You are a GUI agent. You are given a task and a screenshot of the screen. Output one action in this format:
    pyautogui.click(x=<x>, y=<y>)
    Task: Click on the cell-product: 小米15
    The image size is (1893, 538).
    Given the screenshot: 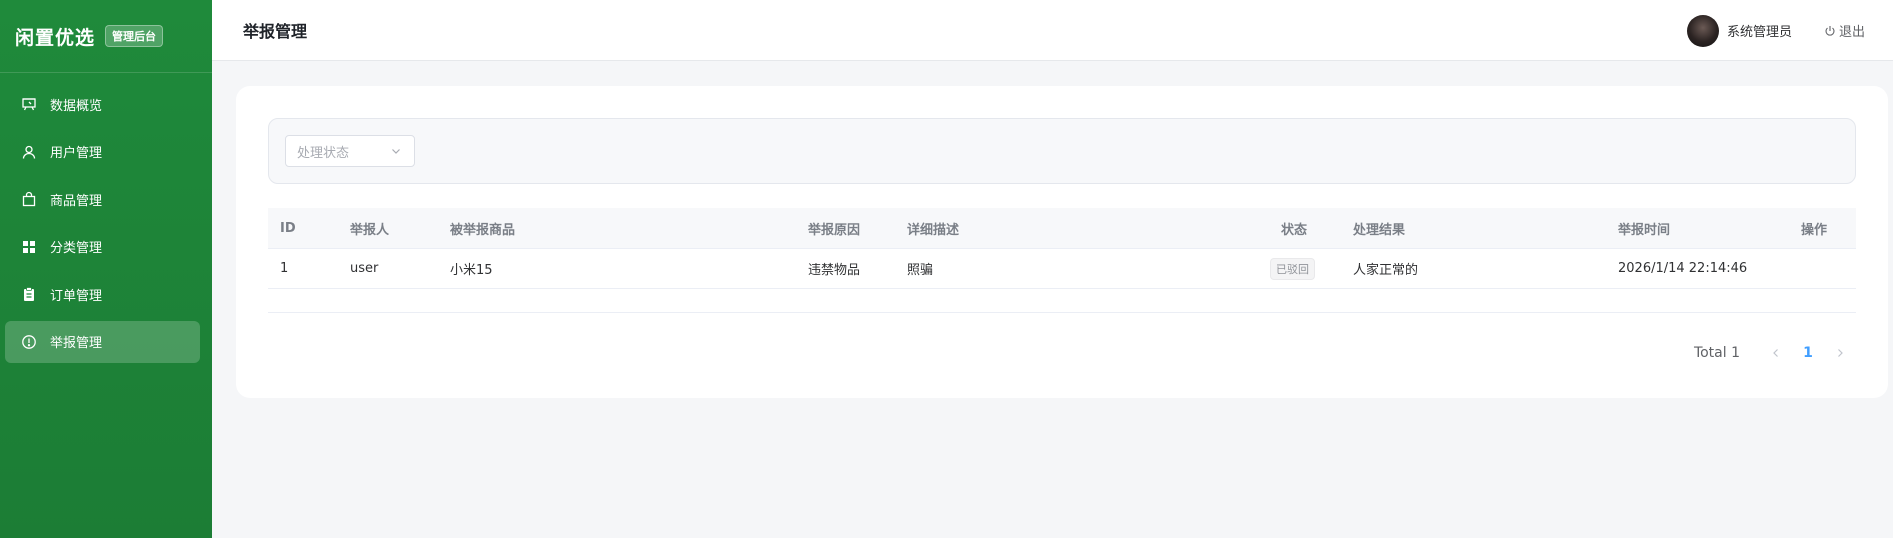 What is the action you would take?
    pyautogui.click(x=471, y=270)
    